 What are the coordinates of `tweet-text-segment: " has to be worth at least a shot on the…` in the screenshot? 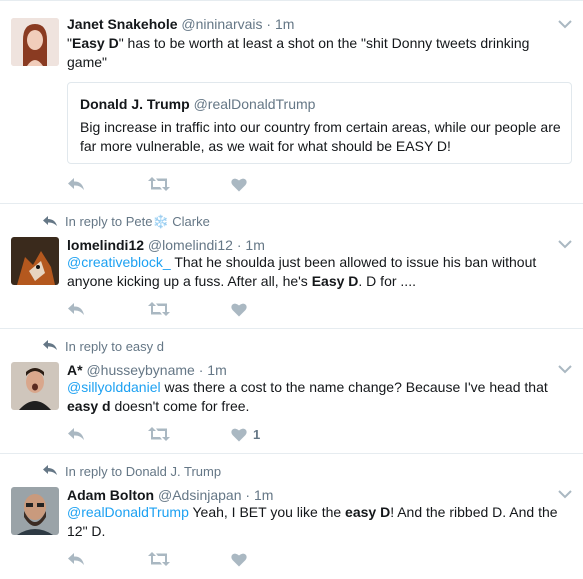 It's located at (298, 52).